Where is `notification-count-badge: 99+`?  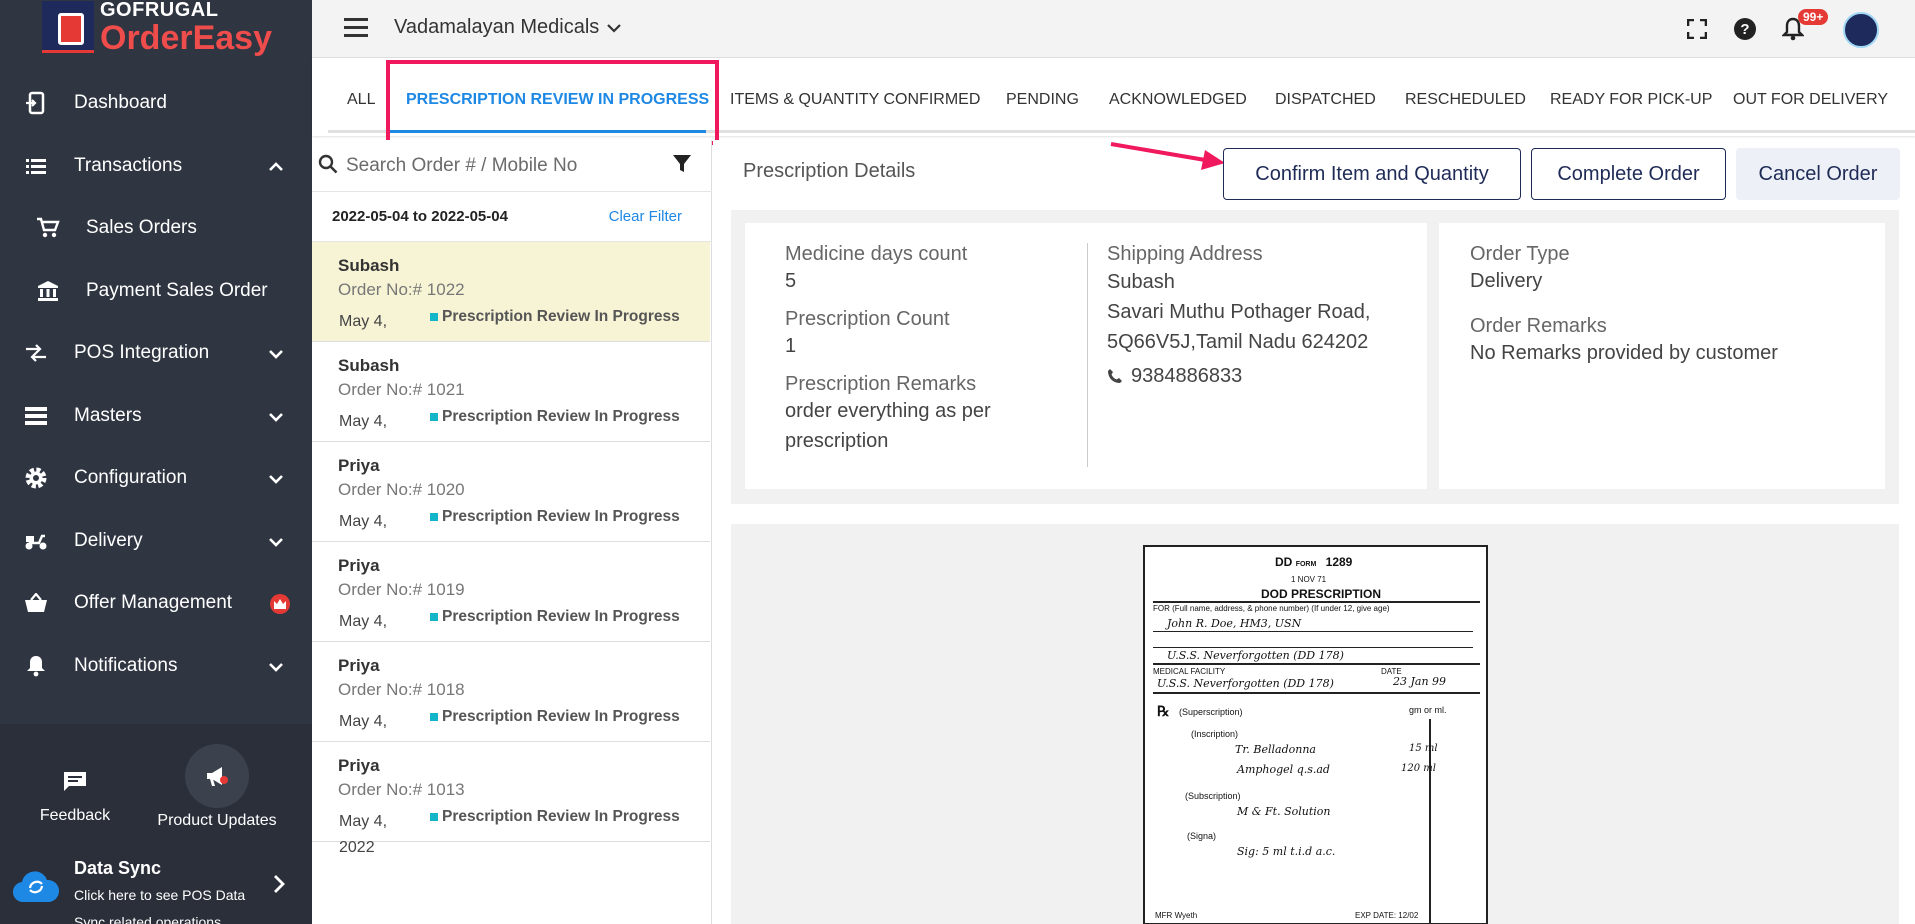 notification-count-badge: 99+ is located at coordinates (1813, 17).